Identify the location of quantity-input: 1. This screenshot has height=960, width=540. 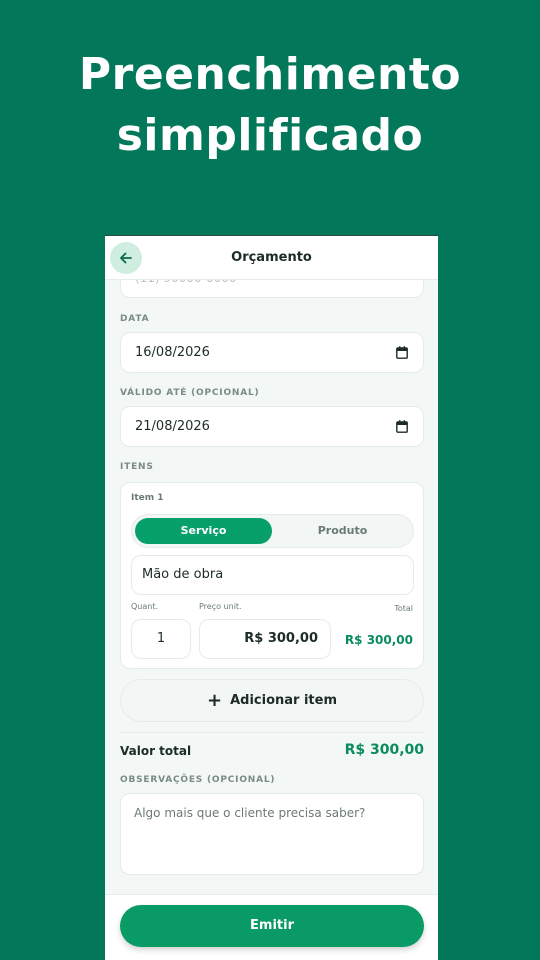
(161, 639).